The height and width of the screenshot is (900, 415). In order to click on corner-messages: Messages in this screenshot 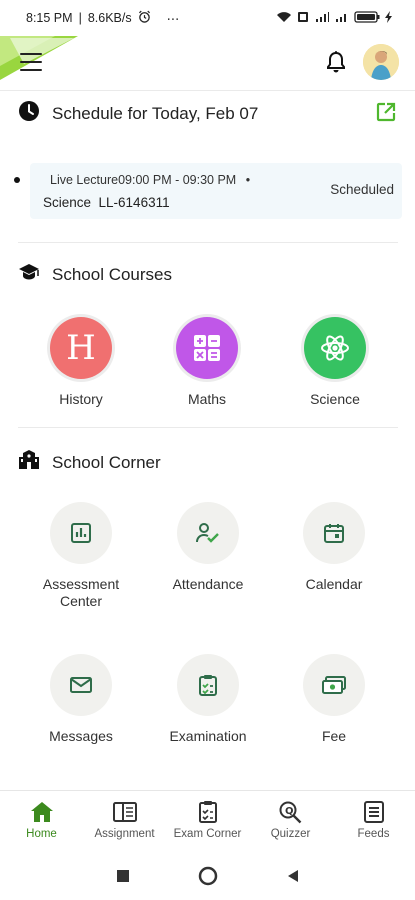, I will do `click(81, 699)`.